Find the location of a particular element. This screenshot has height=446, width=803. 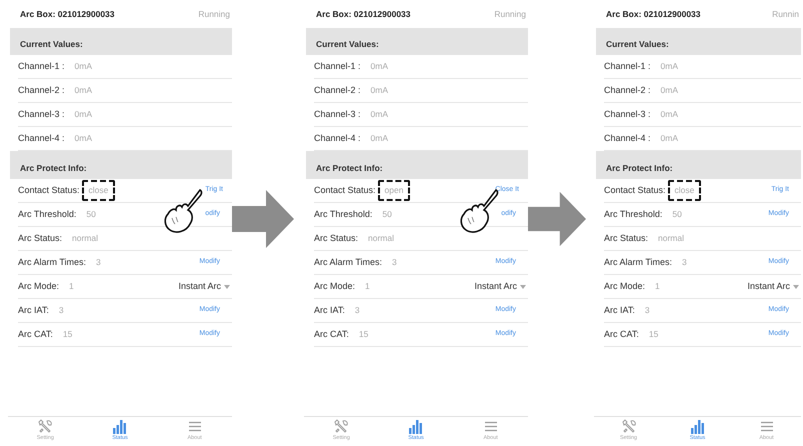

status-text: Runnin is located at coordinates (785, 14).